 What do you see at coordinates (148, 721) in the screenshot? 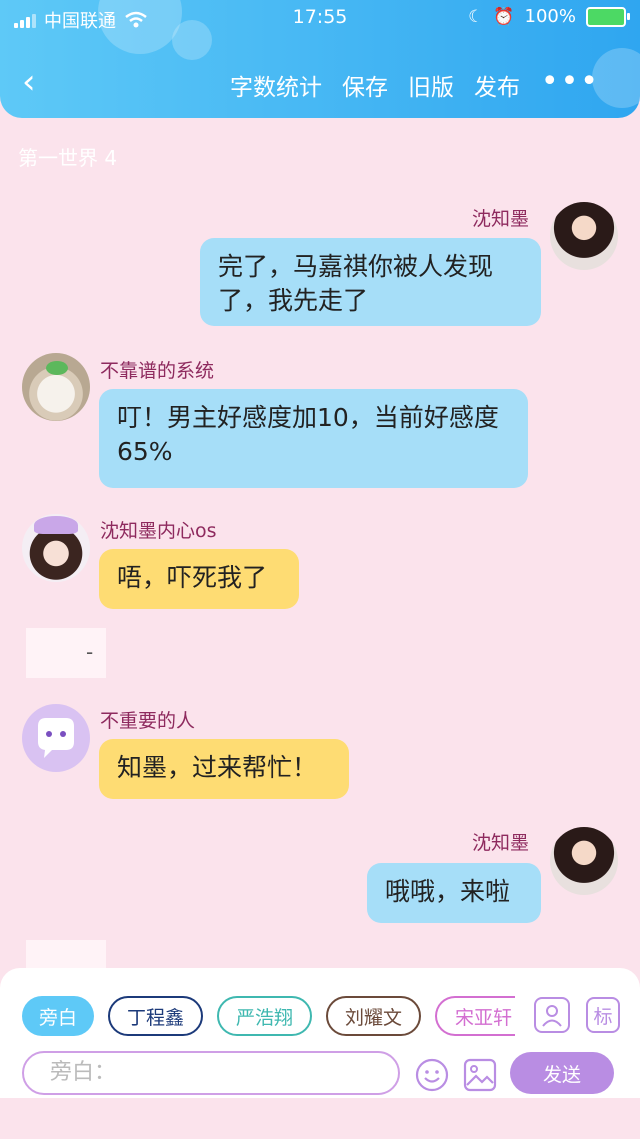
I see `message-sender-name: 不重要的人` at bounding box center [148, 721].